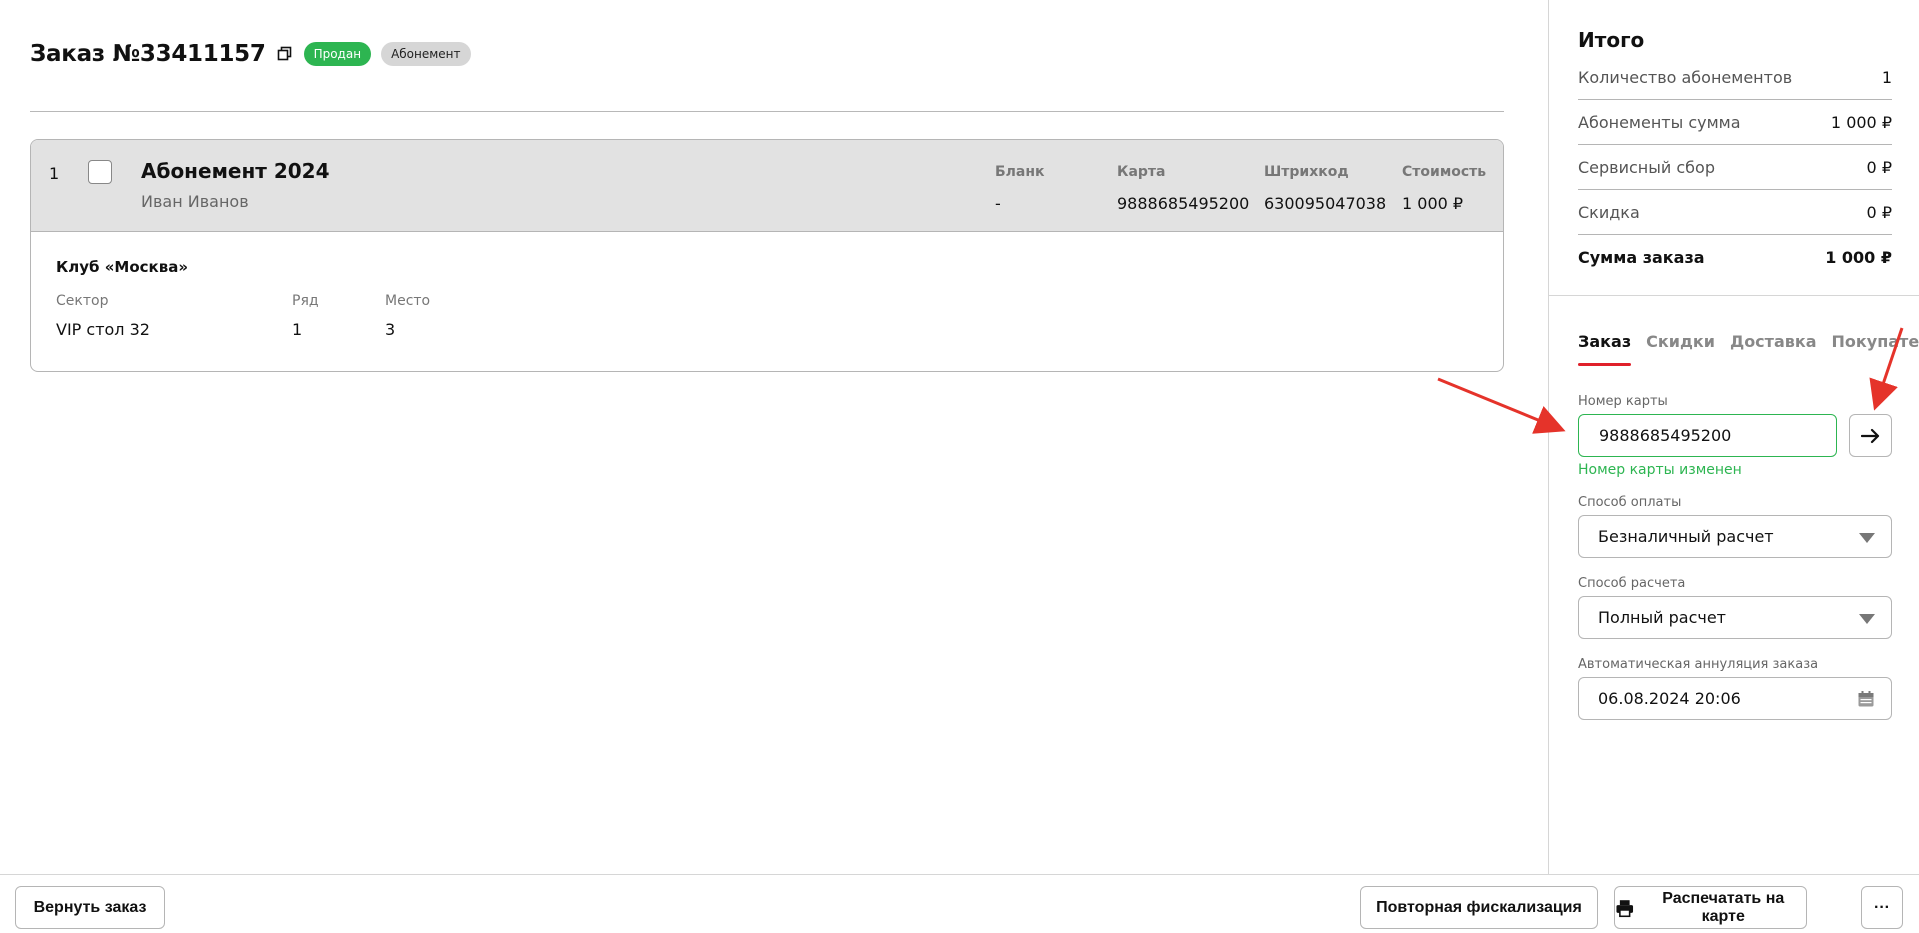 The height and width of the screenshot is (933, 1919). I want to click on tab-delivery: Доставка, so click(1773, 349).